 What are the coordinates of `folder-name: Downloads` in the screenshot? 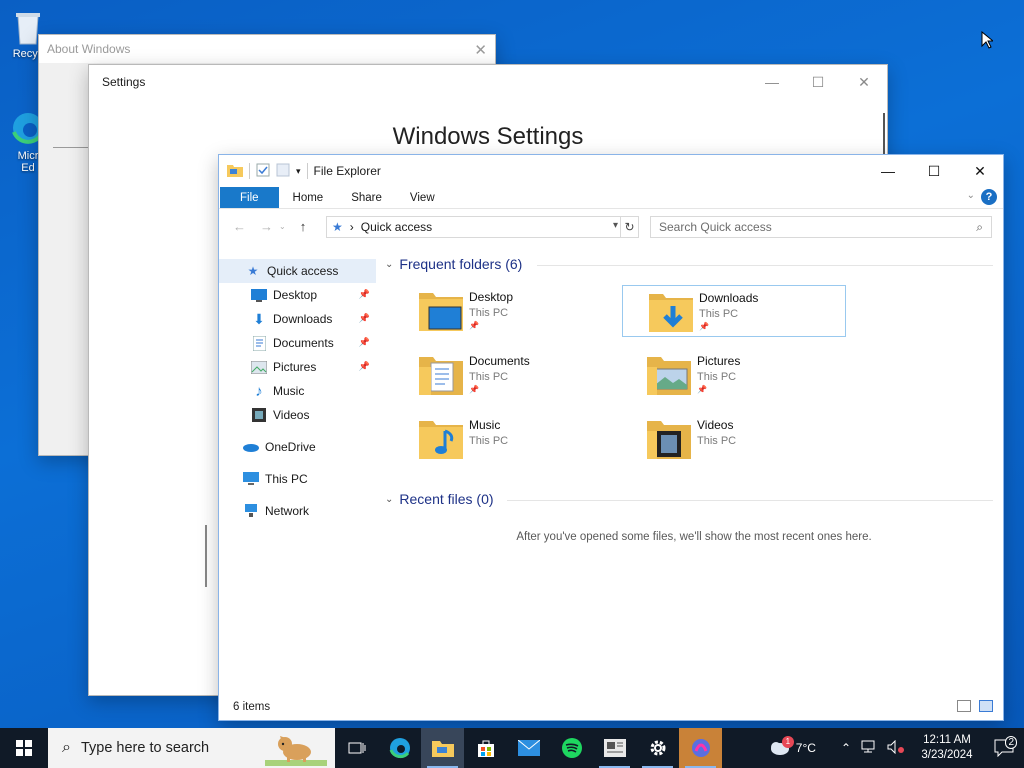 It's located at (729, 298).